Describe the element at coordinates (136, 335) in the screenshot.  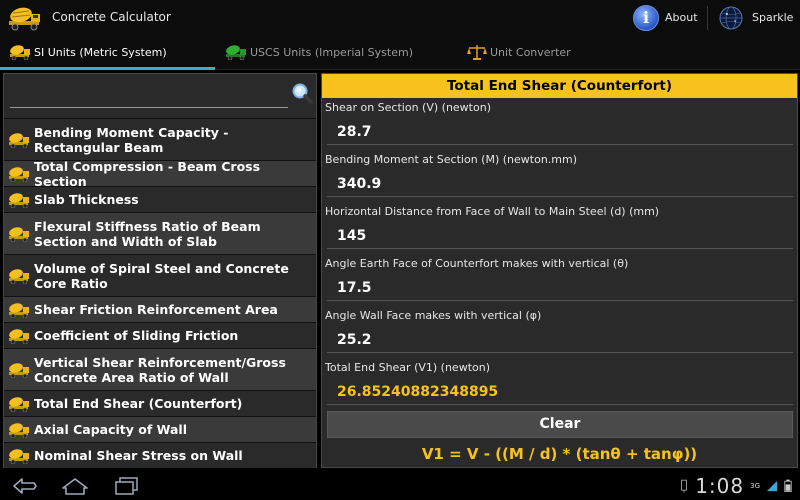
I see `list-item-label: Coefficient of Sliding Friction` at that location.